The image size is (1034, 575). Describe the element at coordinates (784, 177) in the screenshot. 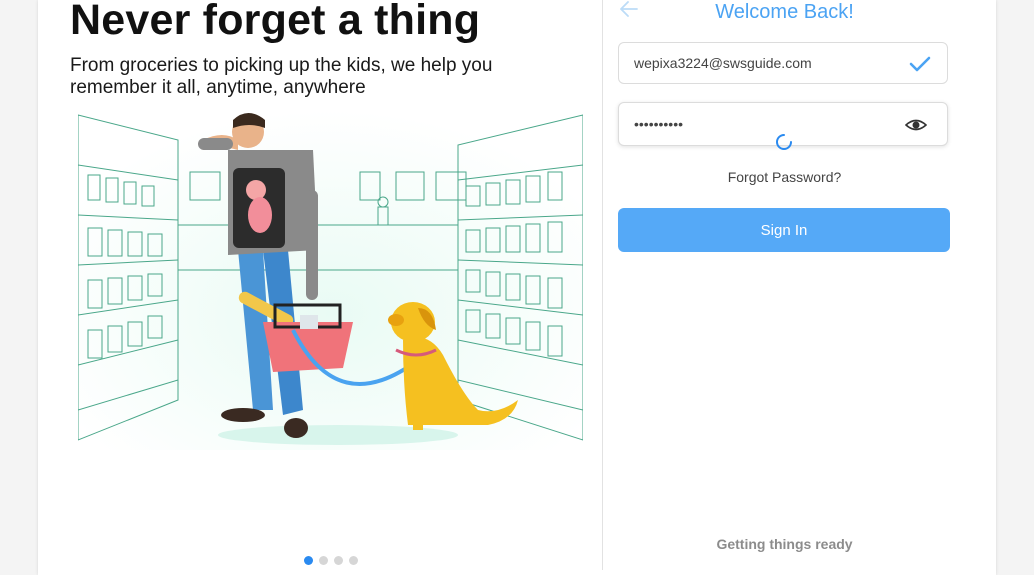

I see `forgot-password-link: Forgot Password?` at that location.